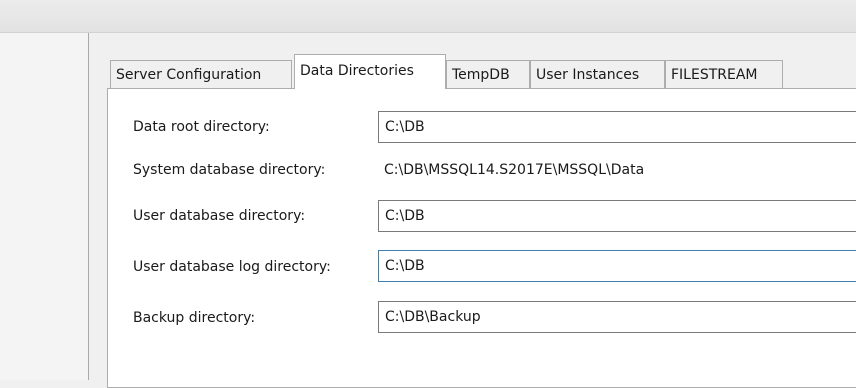  What do you see at coordinates (488, 74) in the screenshot?
I see `tab-tempdb: TempDB` at bounding box center [488, 74].